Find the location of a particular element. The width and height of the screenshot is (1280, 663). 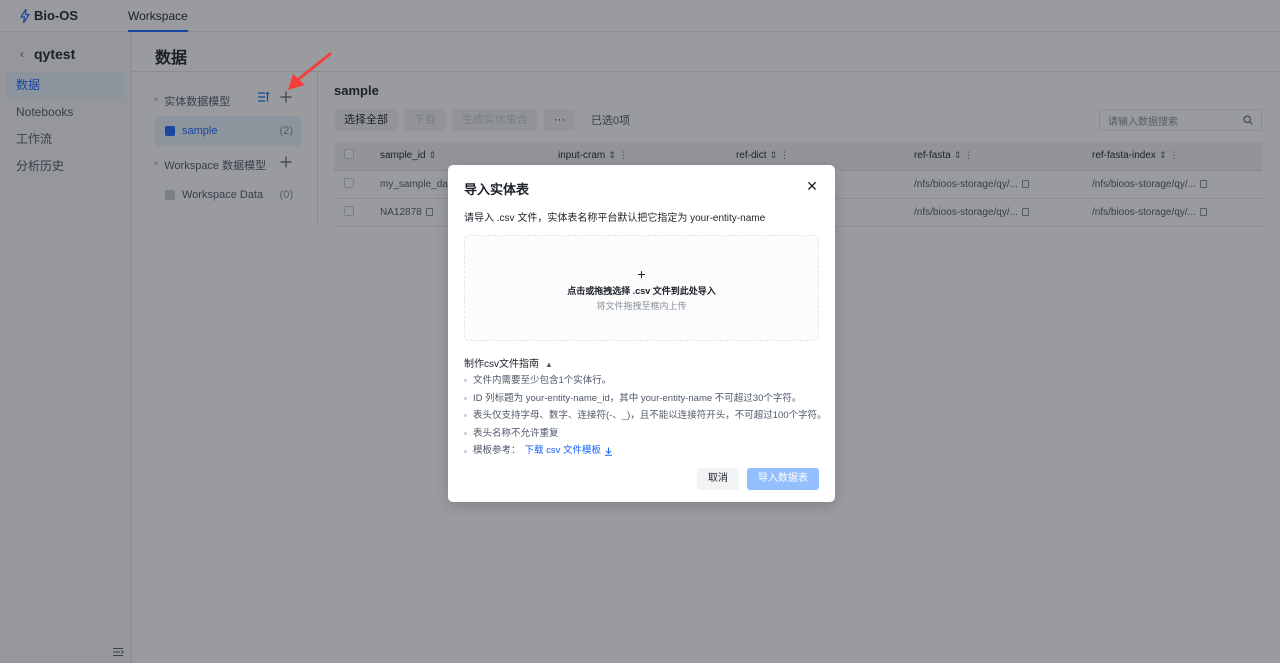

guide-text: 表头名称不允许重复 is located at coordinates (516, 433).